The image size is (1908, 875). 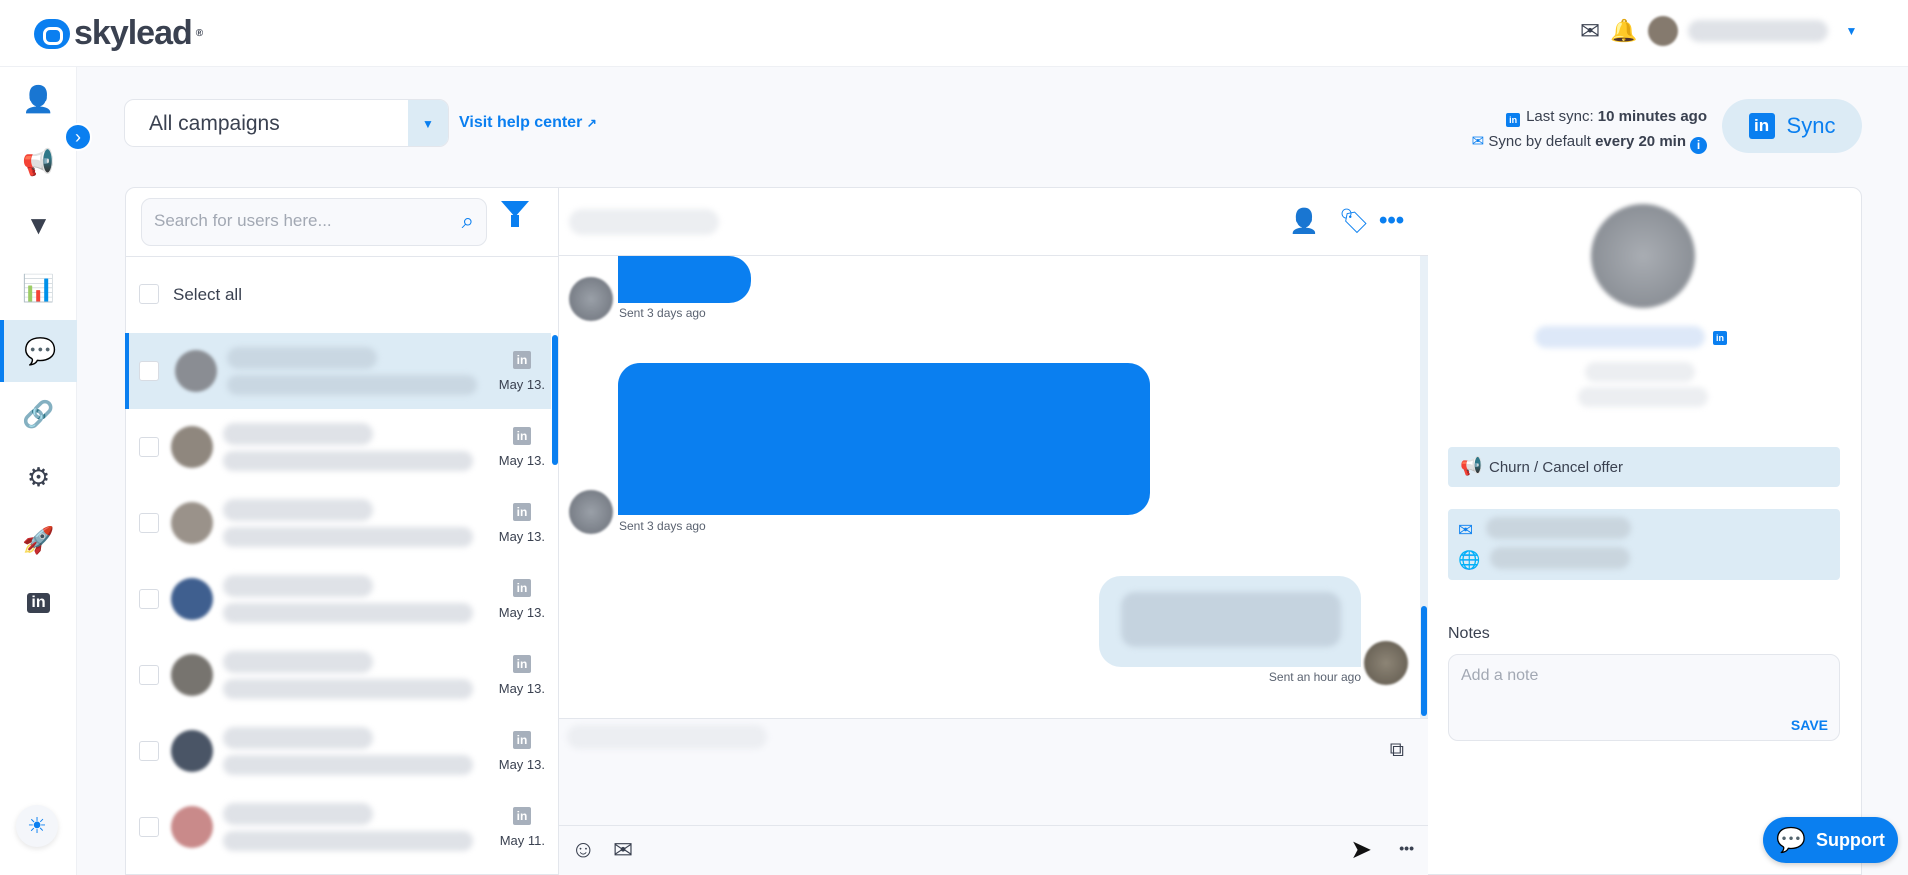 I want to click on sidebar-item-chat: 💬, so click(x=38, y=351).